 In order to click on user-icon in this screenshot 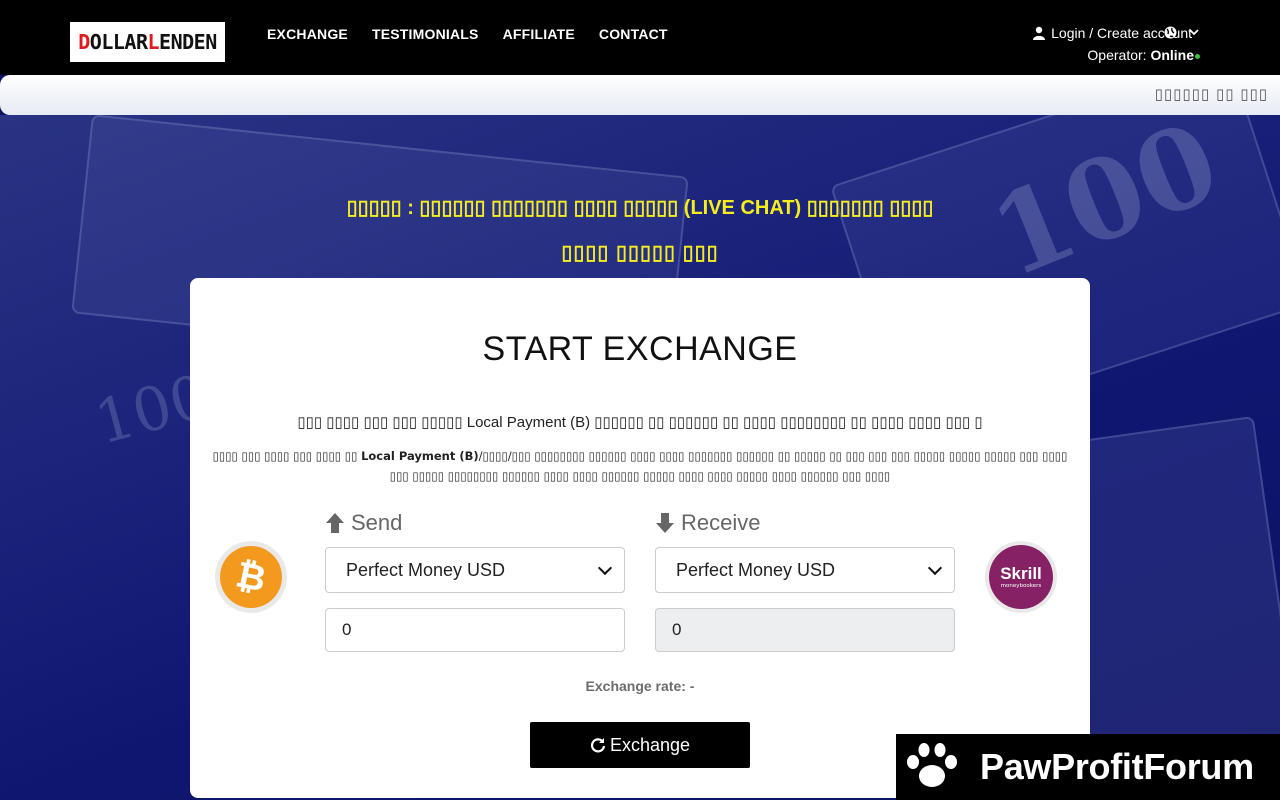, I will do `click(1039, 33)`.